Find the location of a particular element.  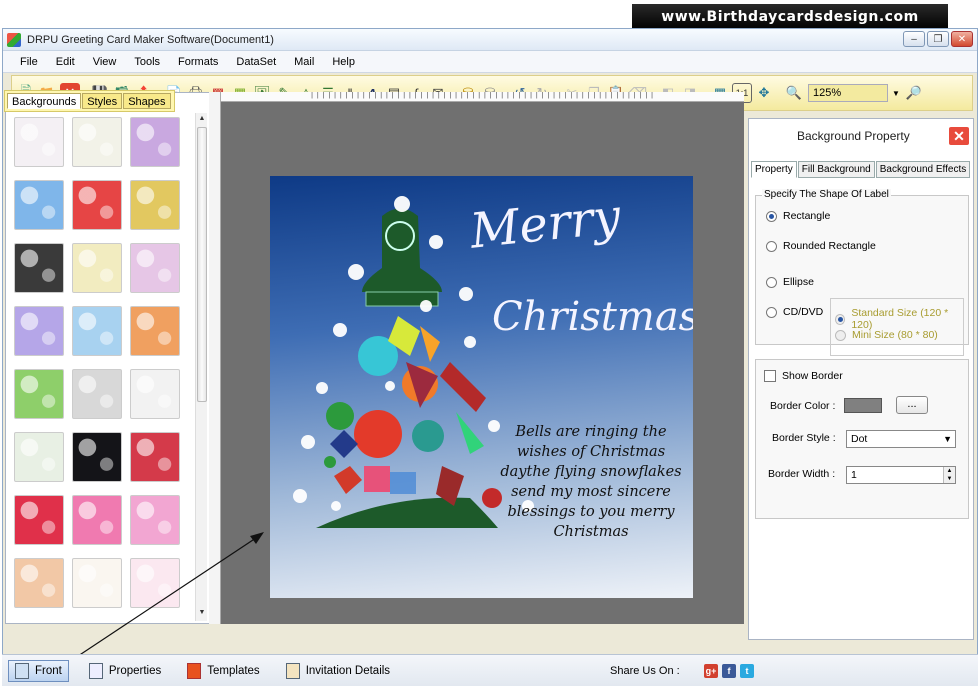

banner-text: www.Birthdaycardsdesign.com is located at coordinates (790, 17).